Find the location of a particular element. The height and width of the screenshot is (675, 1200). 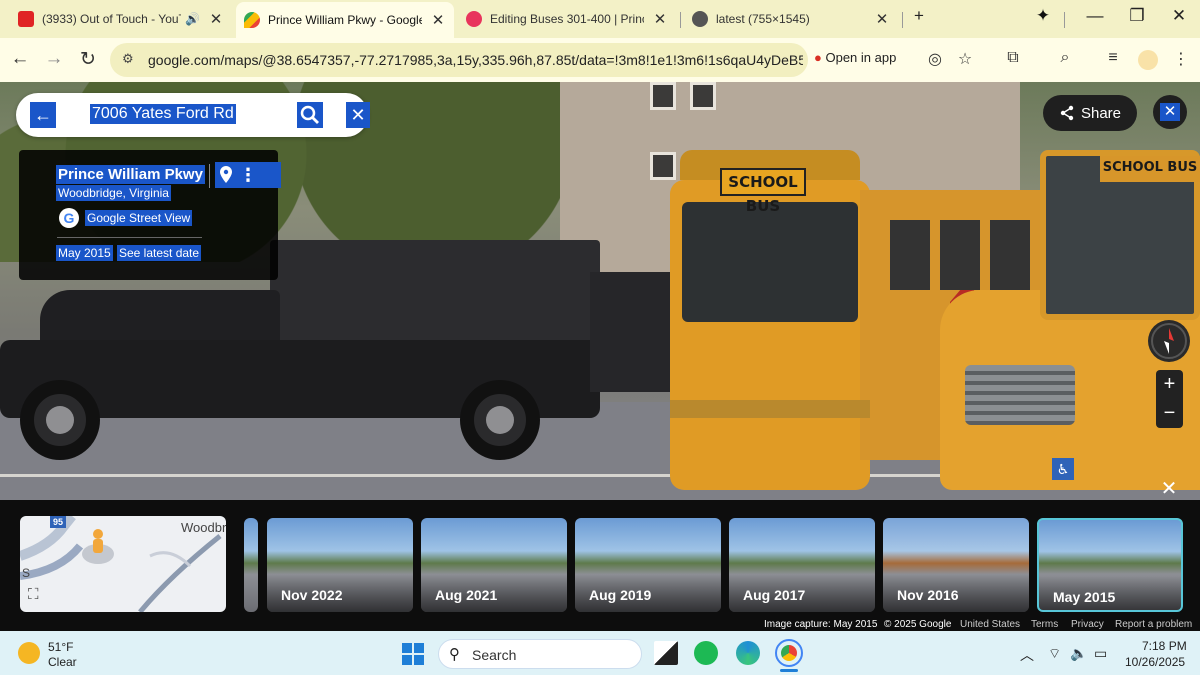

street-view-source: G Google Street View is located at coordinates (126, 218).